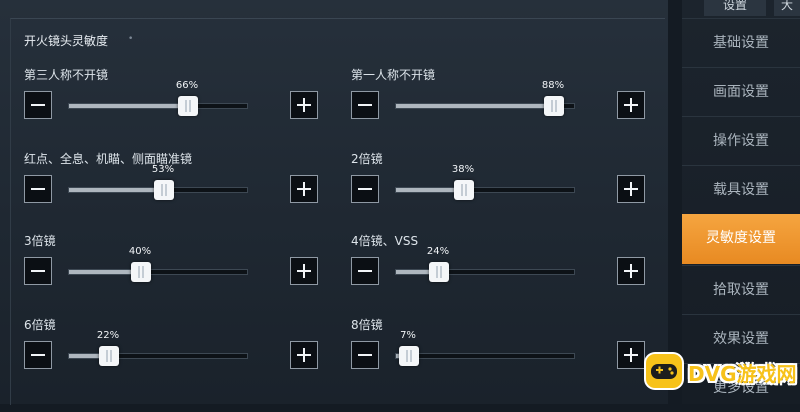  Describe the element at coordinates (163, 169) in the screenshot. I see `slider-value: 53%` at that location.